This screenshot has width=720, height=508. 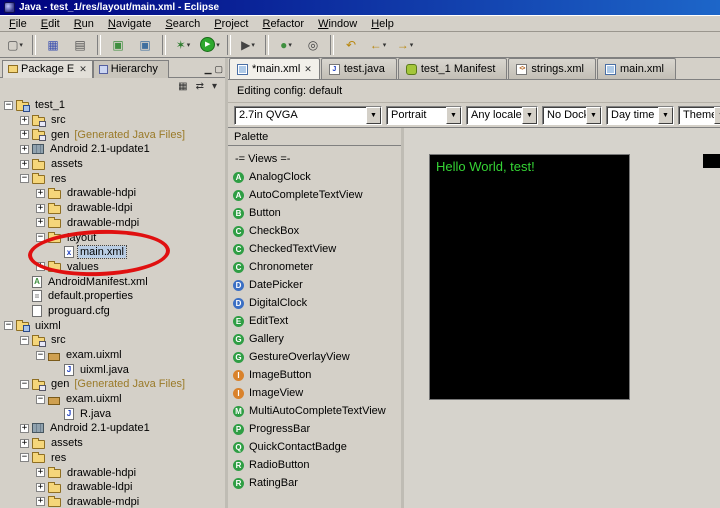 I want to click on menu-item: Project, so click(x=231, y=24).